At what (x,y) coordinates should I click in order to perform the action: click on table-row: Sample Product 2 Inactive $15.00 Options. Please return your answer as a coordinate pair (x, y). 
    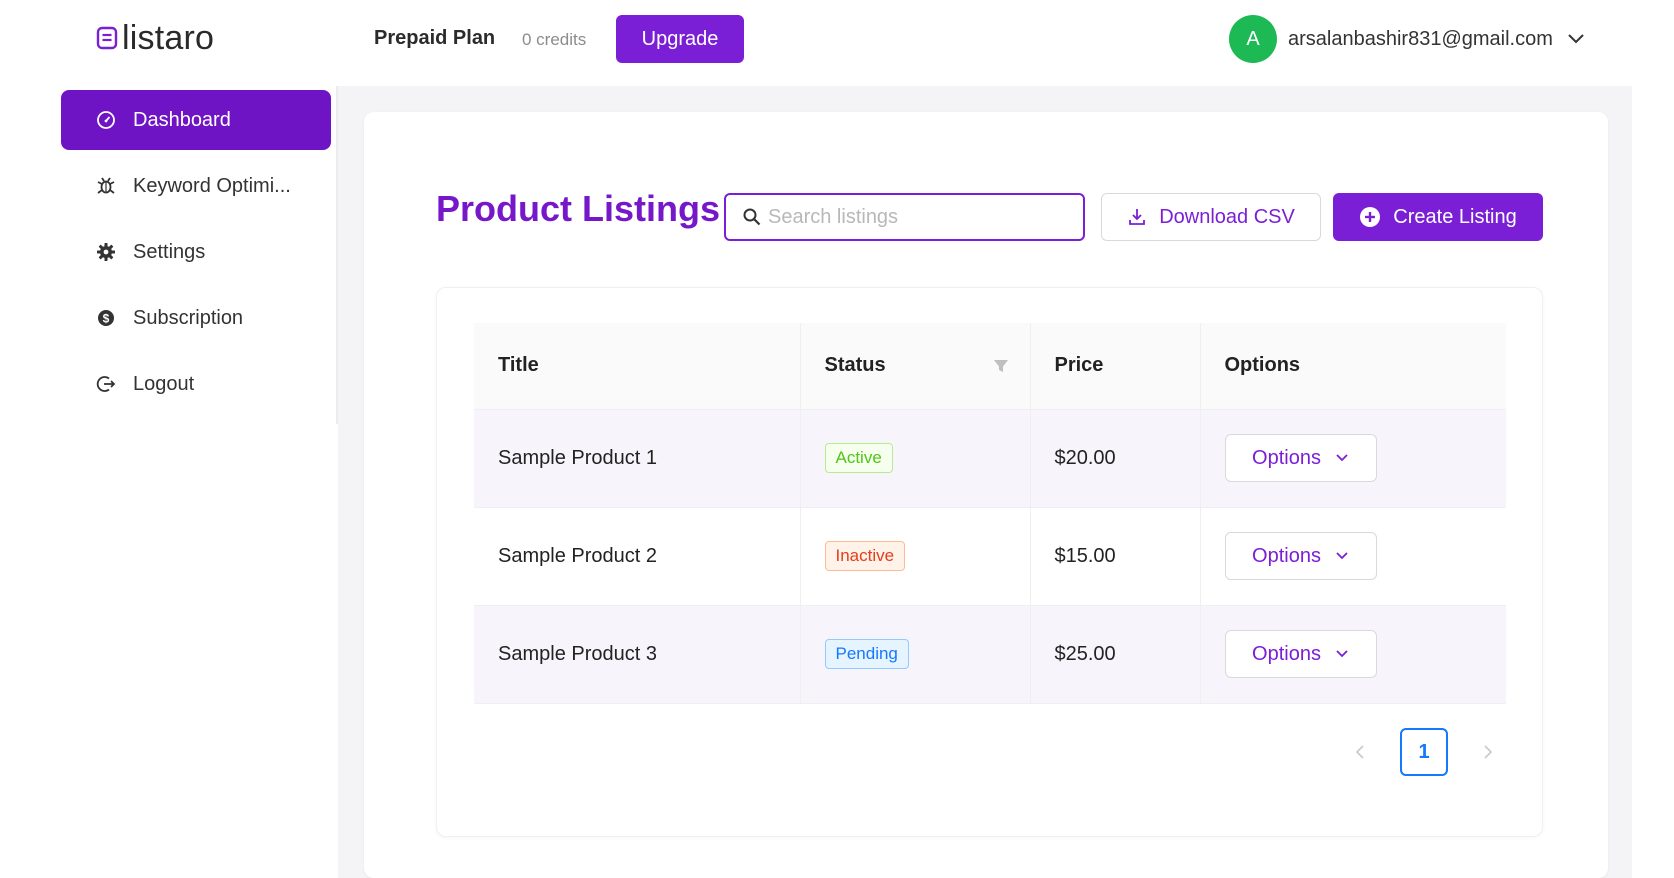
    Looking at the image, I should click on (990, 556).